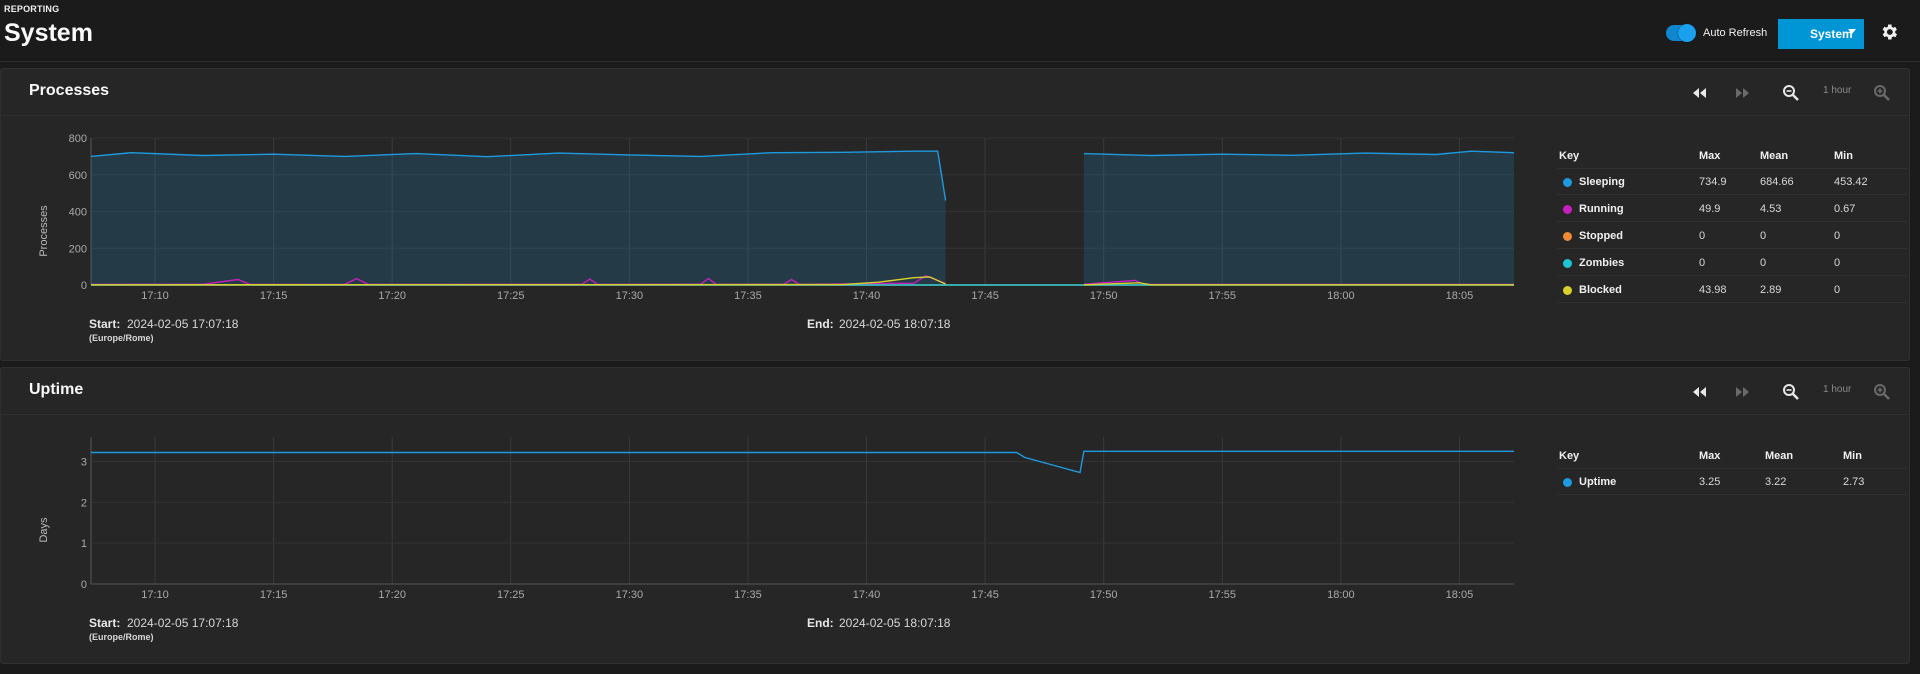 The width and height of the screenshot is (1920, 674). Describe the element at coordinates (1601, 209) in the screenshot. I see `legend-name: Running` at that location.